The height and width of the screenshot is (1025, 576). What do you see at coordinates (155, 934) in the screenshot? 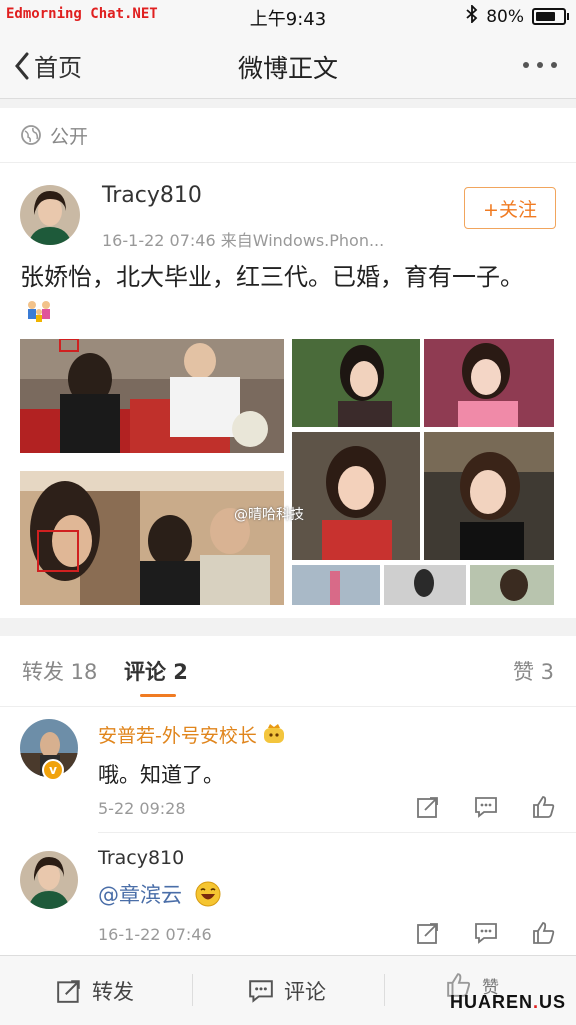
I see `comment-time: 16-1-22 07:46` at bounding box center [155, 934].